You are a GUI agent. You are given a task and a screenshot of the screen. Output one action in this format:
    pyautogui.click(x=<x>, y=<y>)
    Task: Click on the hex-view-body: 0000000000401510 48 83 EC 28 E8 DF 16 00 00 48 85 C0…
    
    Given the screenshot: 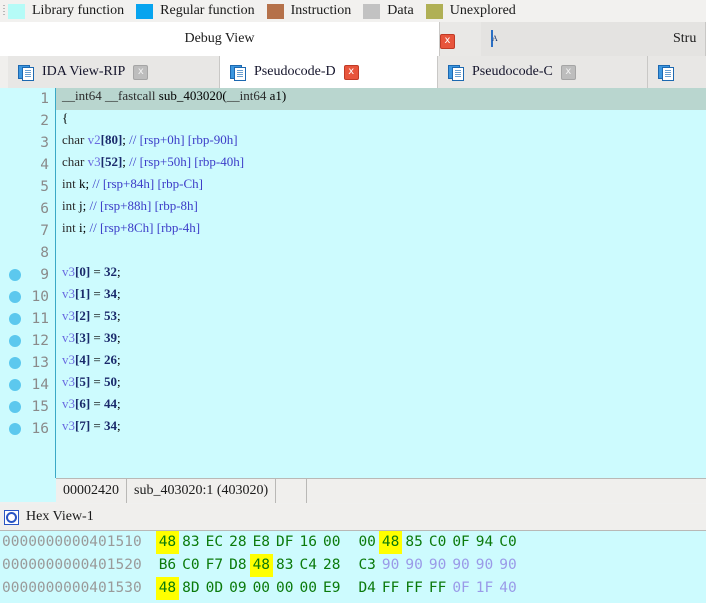 What is the action you would take?
    pyautogui.click(x=353, y=566)
    